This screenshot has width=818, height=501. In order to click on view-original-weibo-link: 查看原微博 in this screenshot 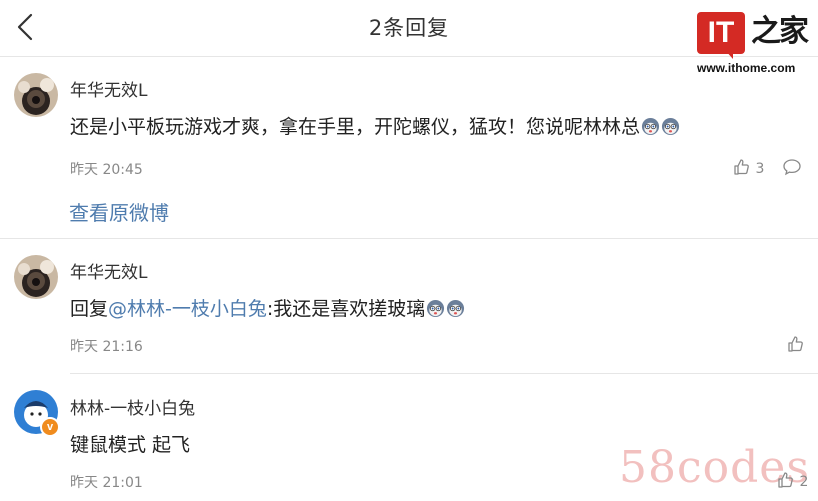, I will do `click(119, 211)`.